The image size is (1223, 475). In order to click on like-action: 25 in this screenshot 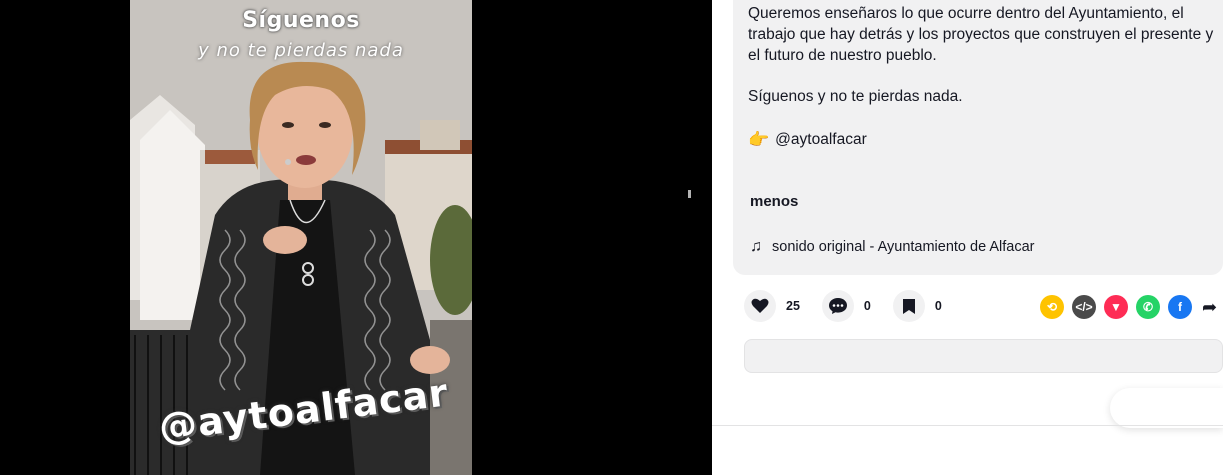, I will do `click(772, 306)`.